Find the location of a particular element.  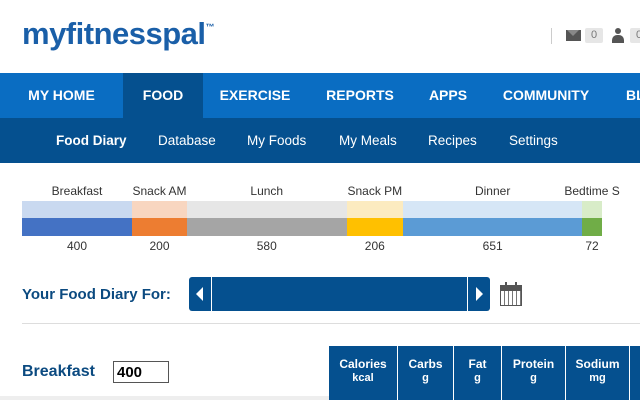

meal-value-lunch: 580 is located at coordinates (266, 246).